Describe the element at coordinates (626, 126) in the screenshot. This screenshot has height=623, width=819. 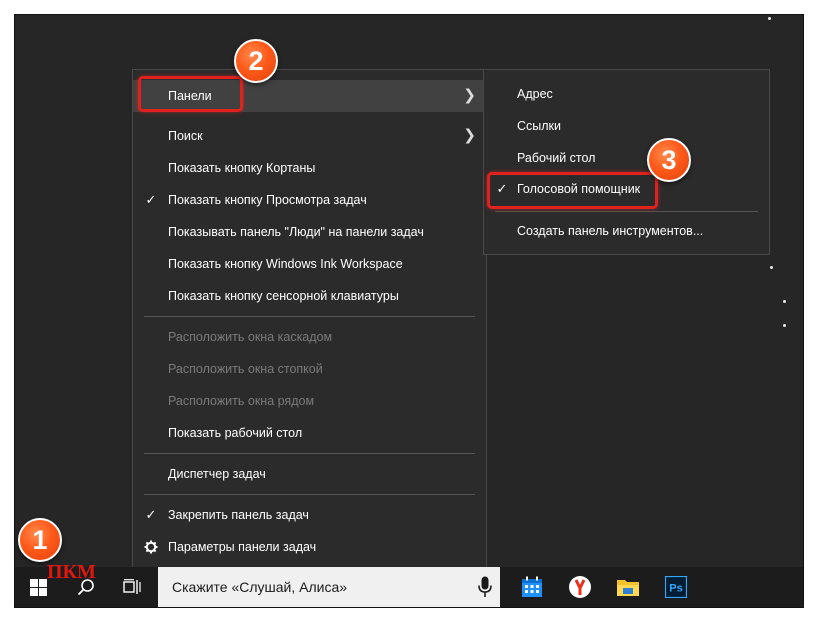
I see `submenu-item-links: Ссылки` at that location.